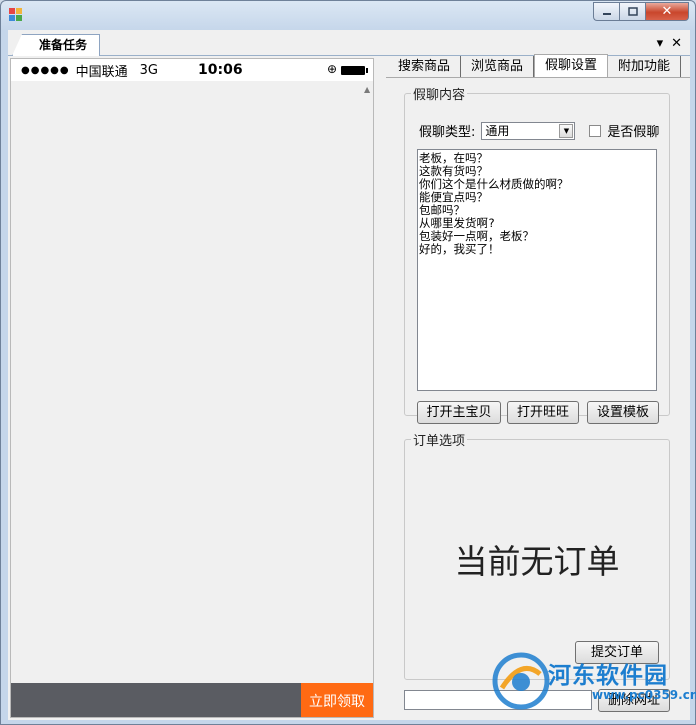 The image size is (696, 725). What do you see at coordinates (571, 65) in the screenshot?
I see `tab-fake-chat-settings: 假聊设置` at bounding box center [571, 65].